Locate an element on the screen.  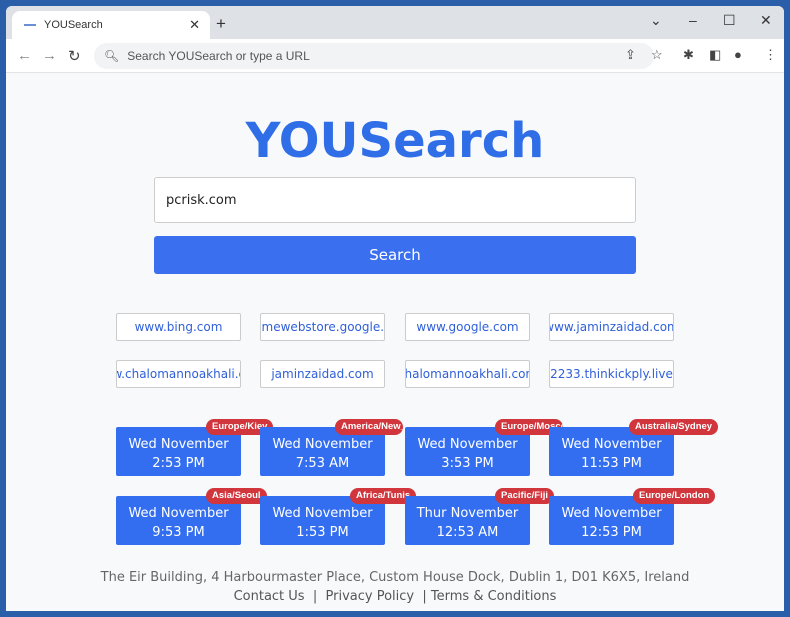
tab-bar: YOUSearch ✕ + ⌄ – ☐ ✕ is located at coordinates (395, 22).